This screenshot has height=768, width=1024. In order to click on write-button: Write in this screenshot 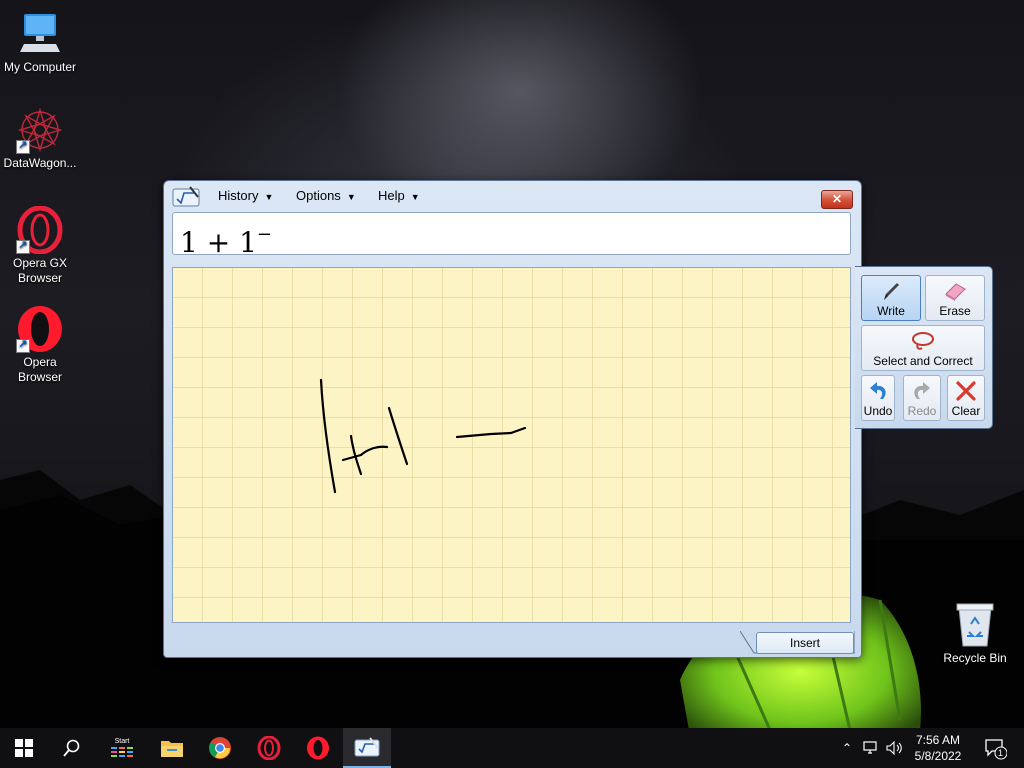, I will do `click(891, 298)`.